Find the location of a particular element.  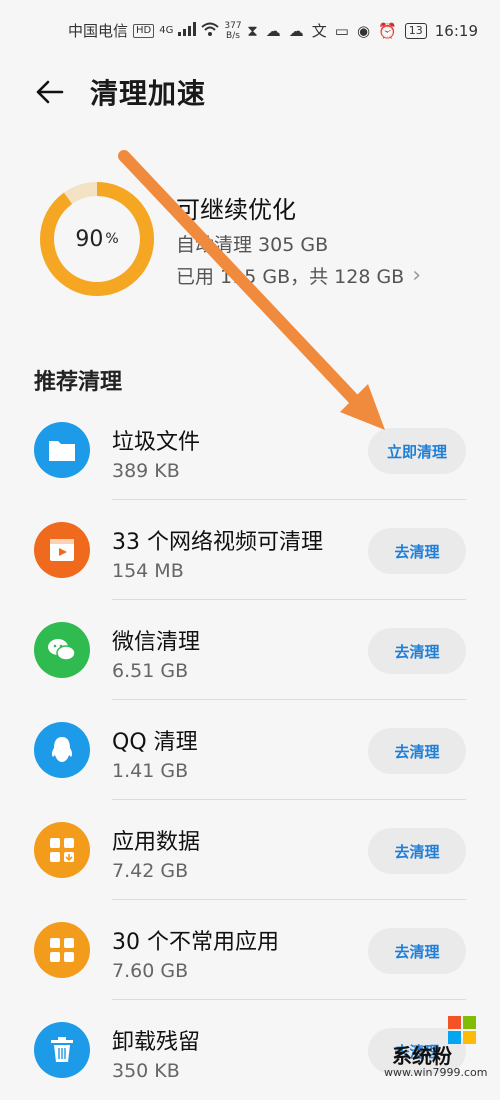

network-speed: 377 B/s is located at coordinates (233, 30).